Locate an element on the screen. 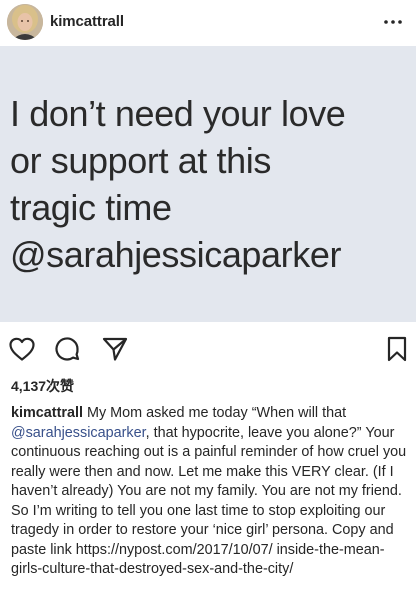 The image size is (416, 611). comment-icon is located at coordinates (67, 349).